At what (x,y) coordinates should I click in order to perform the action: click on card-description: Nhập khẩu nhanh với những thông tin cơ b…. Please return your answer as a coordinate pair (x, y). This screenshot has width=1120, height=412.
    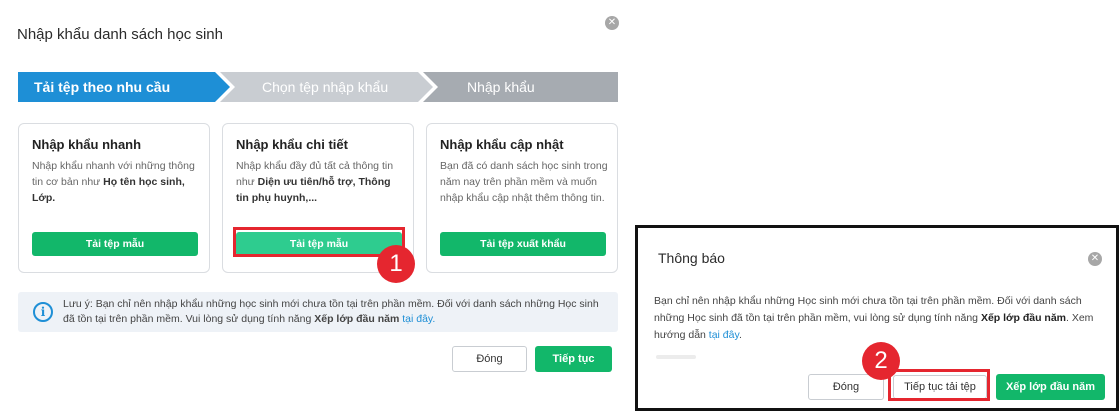
    Looking at the image, I should click on (113, 182).